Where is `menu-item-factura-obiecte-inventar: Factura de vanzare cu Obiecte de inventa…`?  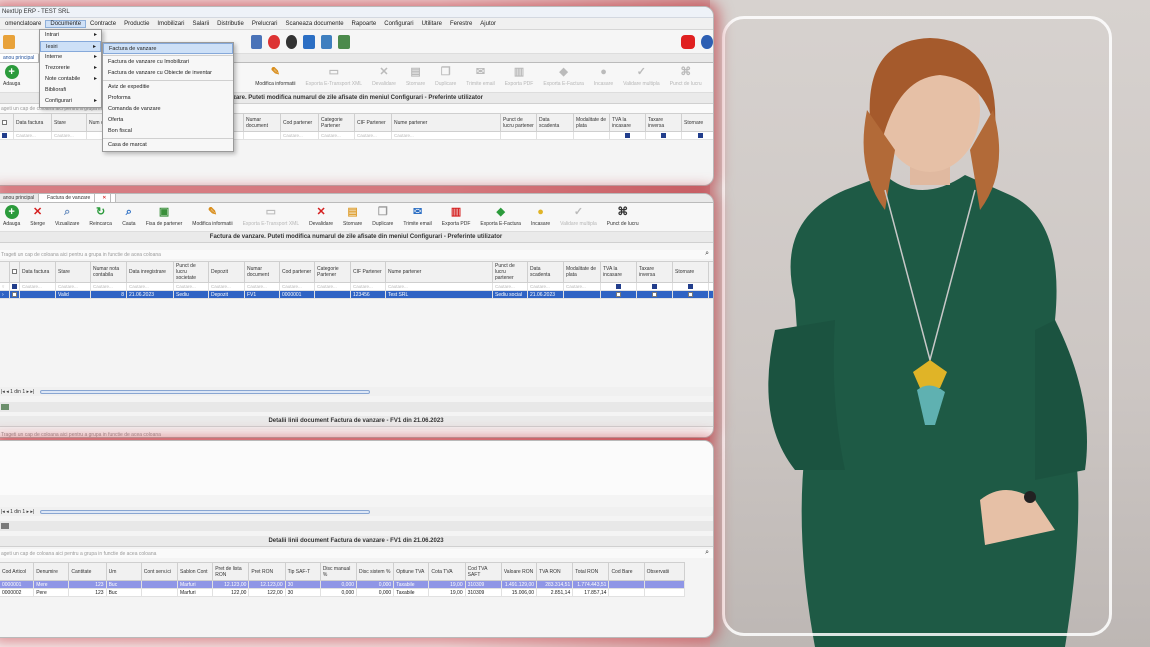
menu-item-factura-obiecte-inventar: Factura de vanzare cu Obiecte de inventa… is located at coordinates (168, 73).